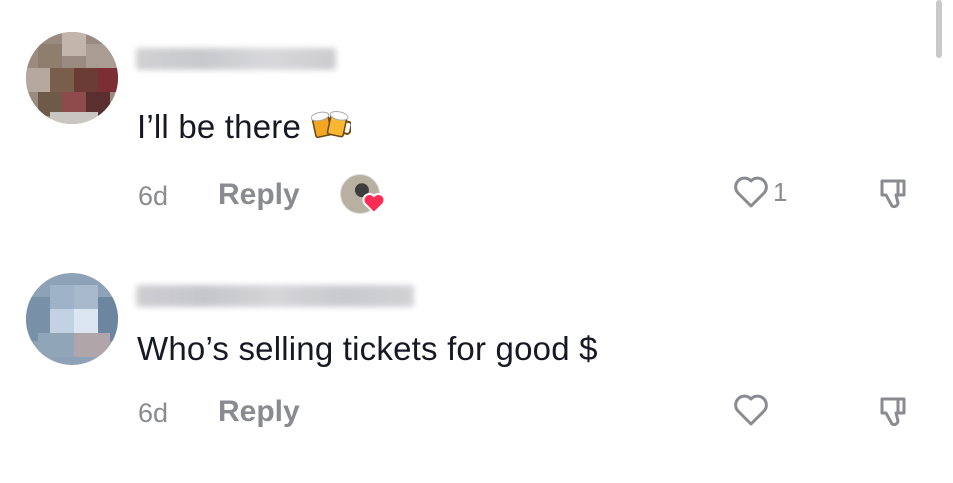 The height and width of the screenshot is (483, 953). Describe the element at coordinates (780, 191) in the screenshot. I see `like-count: 1` at that location.